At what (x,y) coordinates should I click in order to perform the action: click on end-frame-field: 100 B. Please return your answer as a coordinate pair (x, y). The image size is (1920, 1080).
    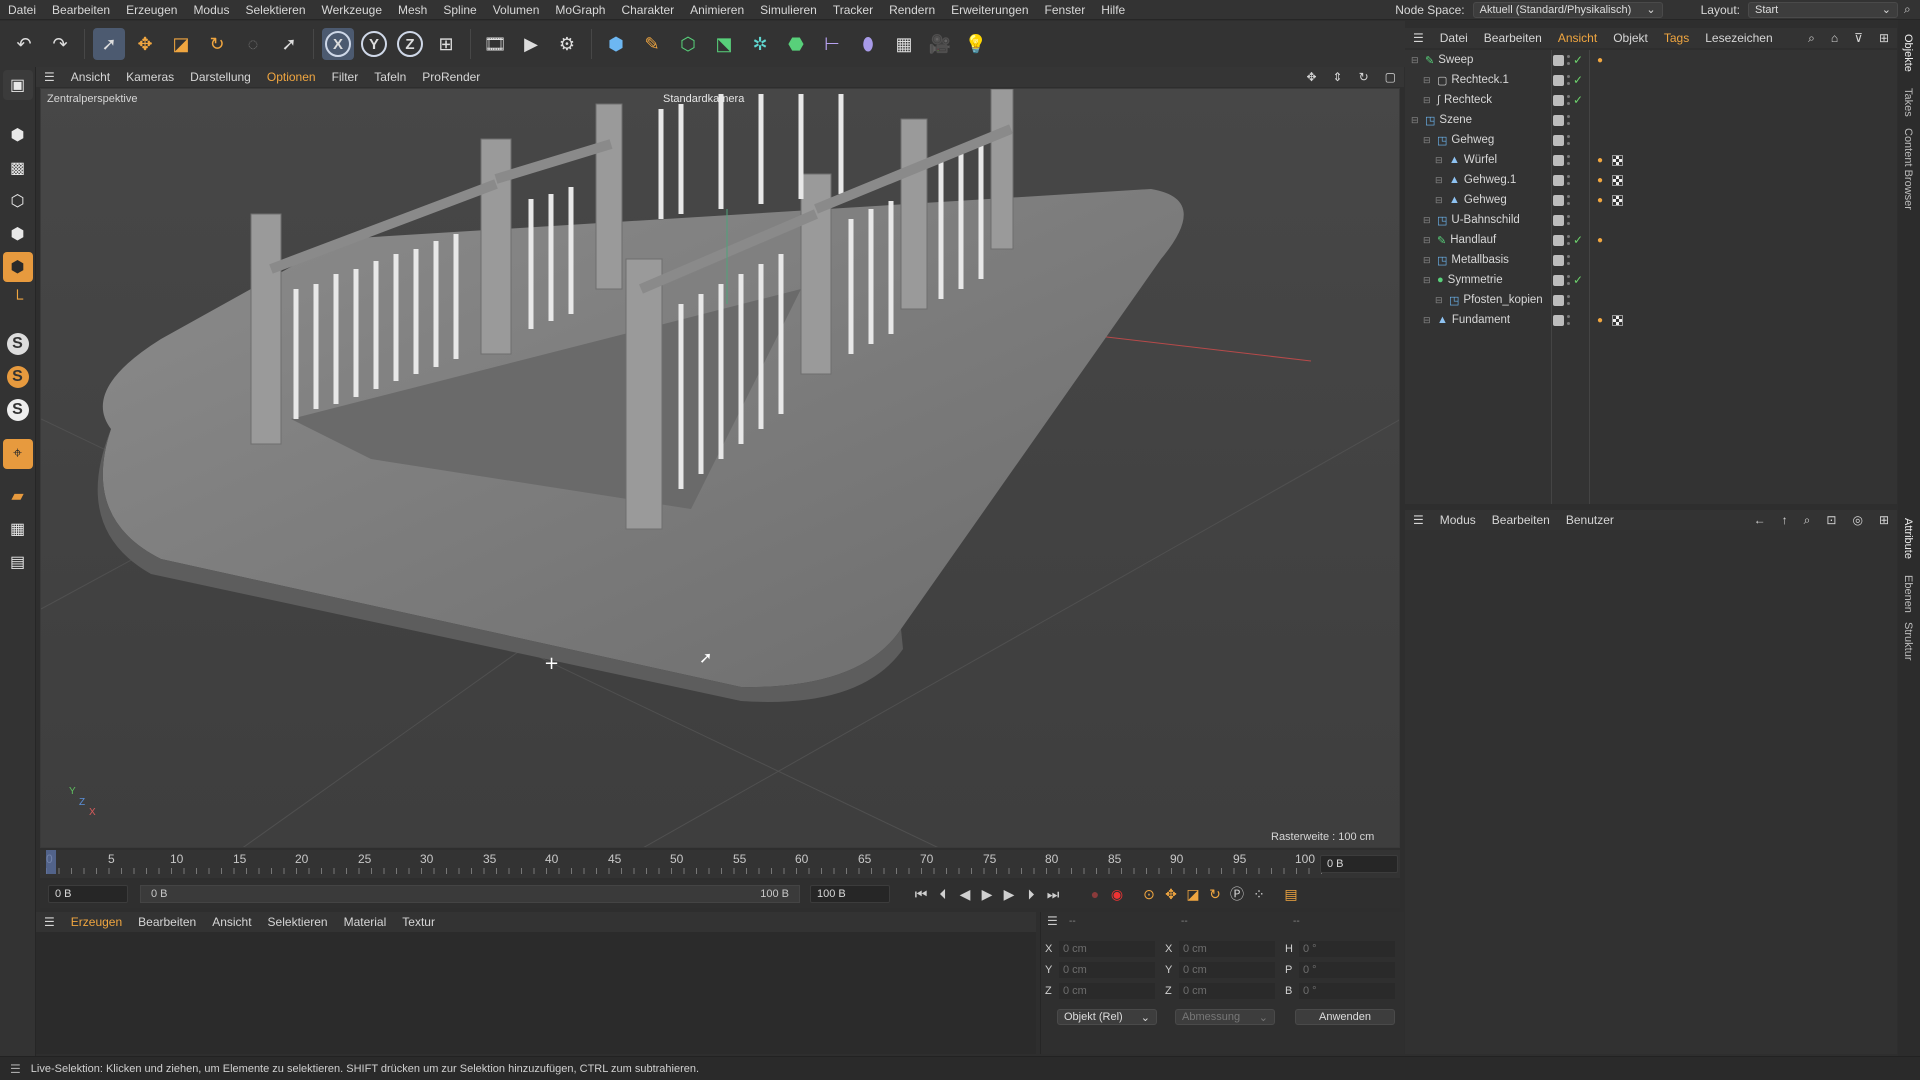
    Looking at the image, I should click on (850, 894).